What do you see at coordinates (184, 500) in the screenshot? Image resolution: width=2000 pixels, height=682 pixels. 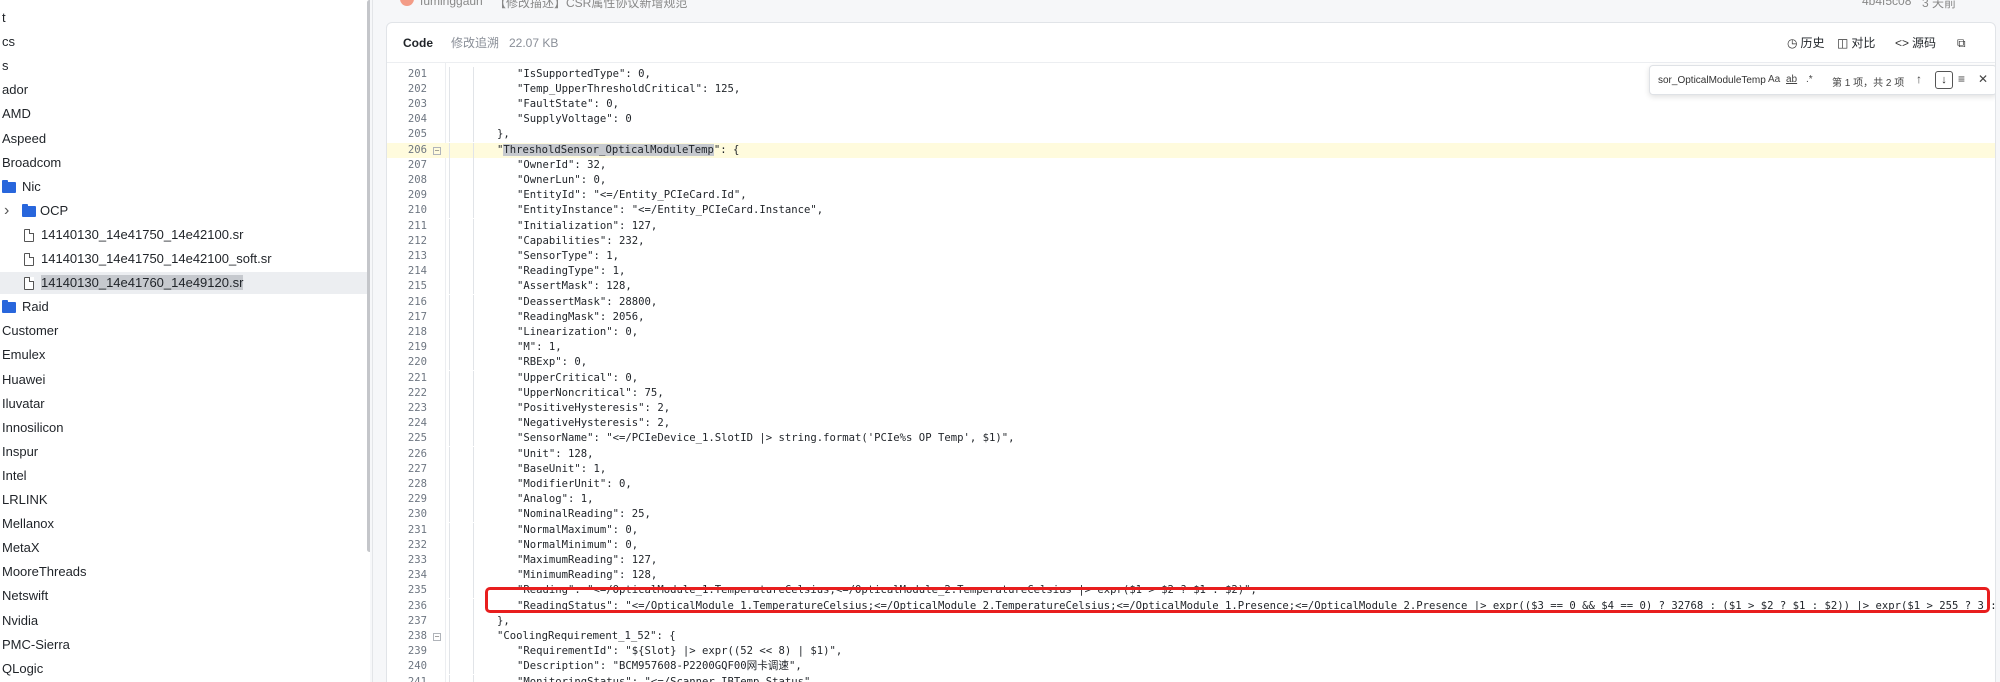 I see `tree-item: LRLINK` at bounding box center [184, 500].